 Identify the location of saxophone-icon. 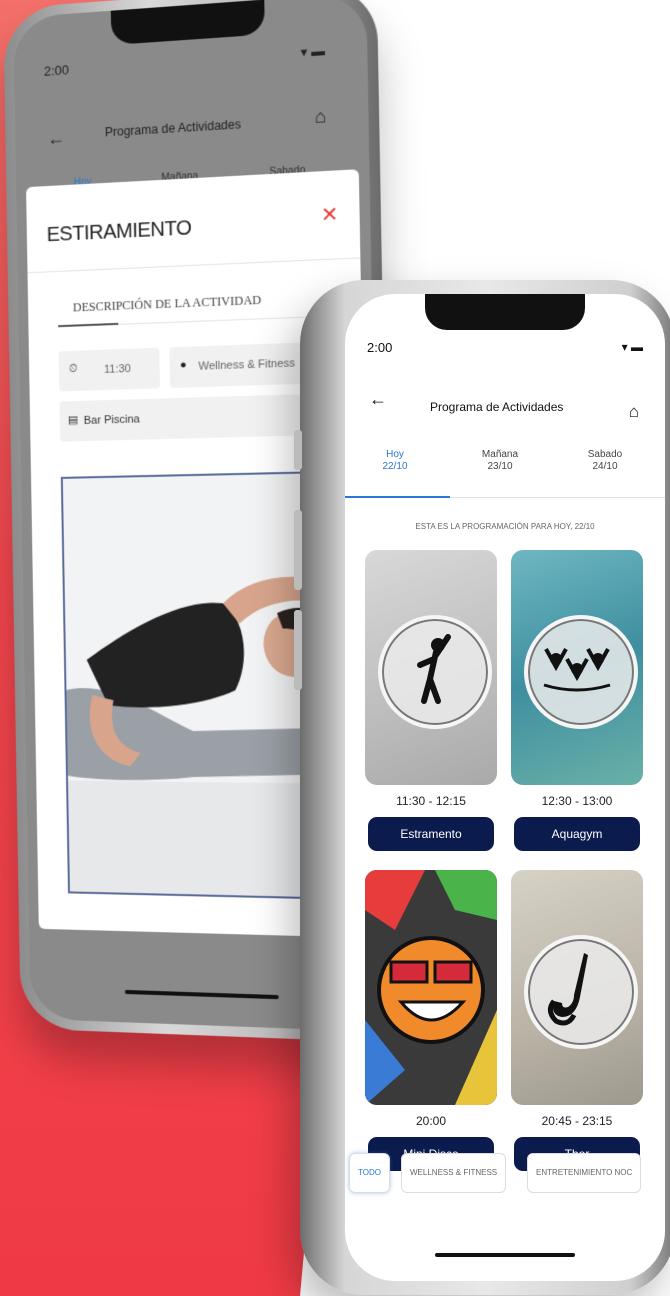
(581, 991).